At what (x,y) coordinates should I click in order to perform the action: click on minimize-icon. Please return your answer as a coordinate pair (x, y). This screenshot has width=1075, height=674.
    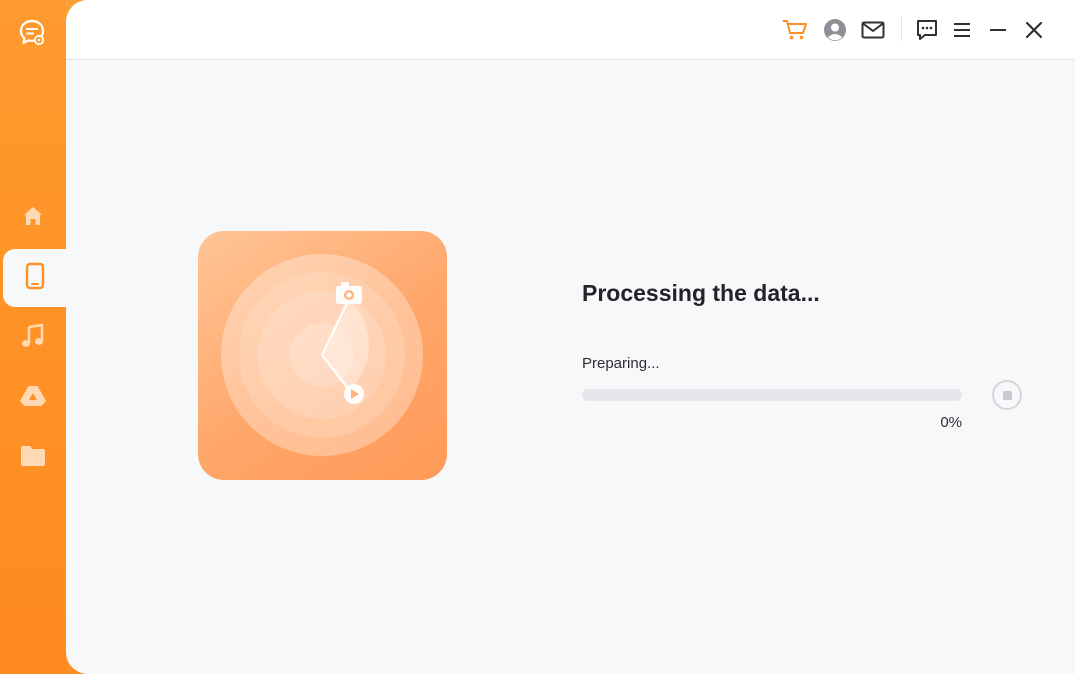
    Looking at the image, I should click on (998, 30).